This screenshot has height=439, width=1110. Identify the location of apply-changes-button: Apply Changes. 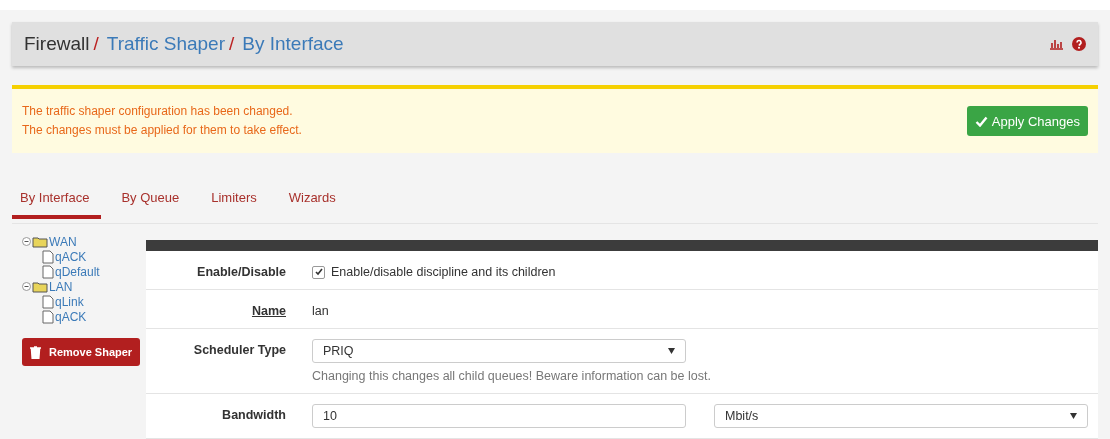
(1027, 121).